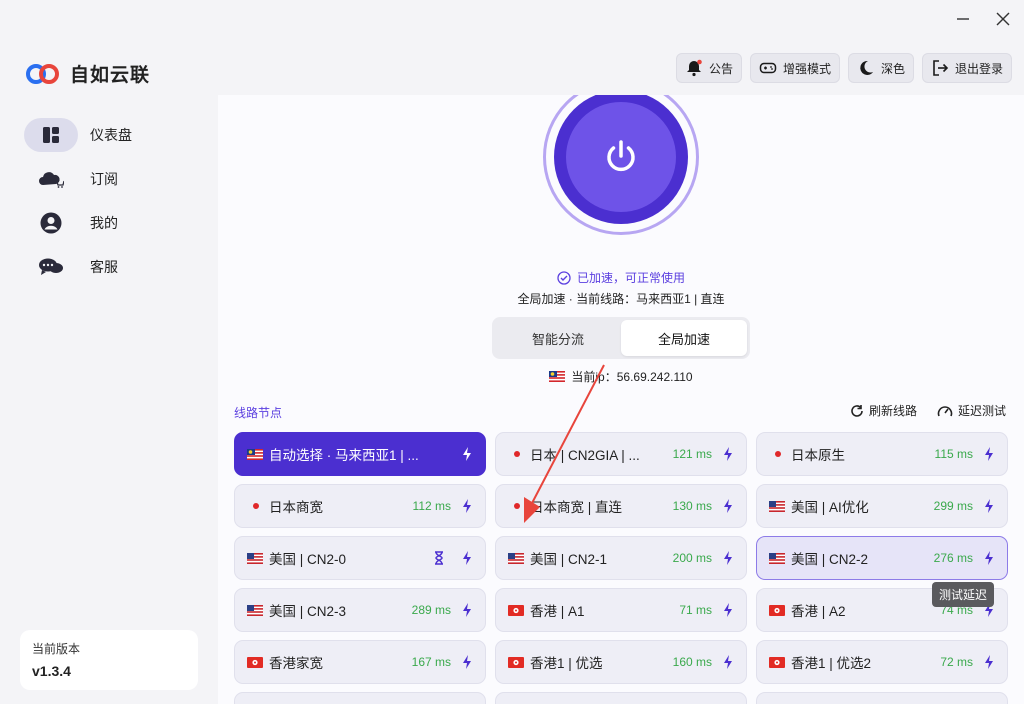  What do you see at coordinates (258, 413) in the screenshot?
I see `nodes-section-title: 线路节点` at bounding box center [258, 413].